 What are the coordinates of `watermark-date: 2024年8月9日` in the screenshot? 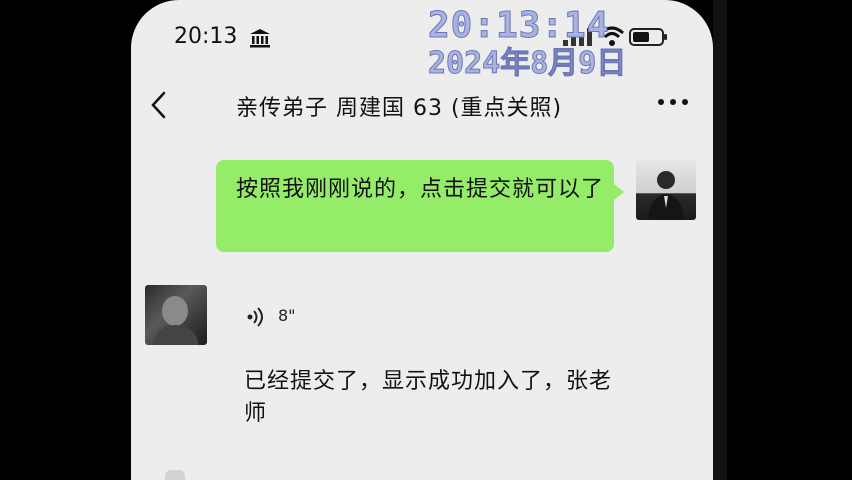 It's located at (527, 64).